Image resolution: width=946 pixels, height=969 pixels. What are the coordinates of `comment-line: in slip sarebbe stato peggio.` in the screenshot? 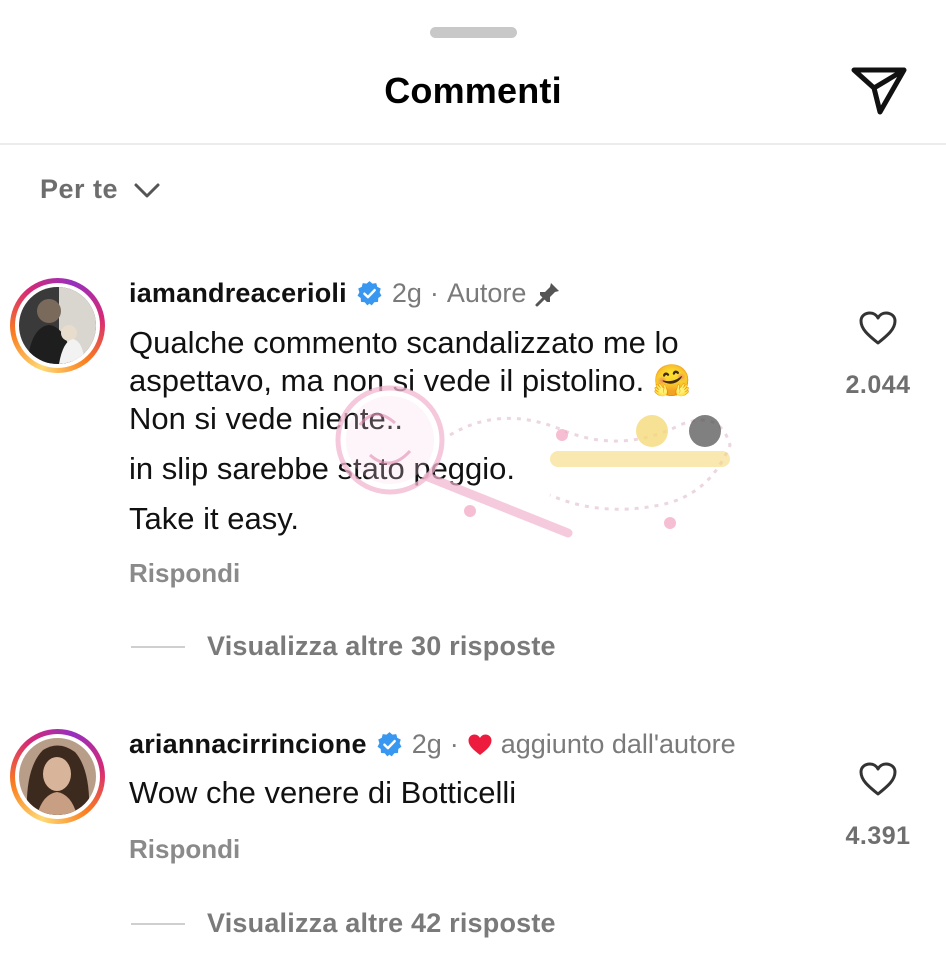 It's located at (322, 468).